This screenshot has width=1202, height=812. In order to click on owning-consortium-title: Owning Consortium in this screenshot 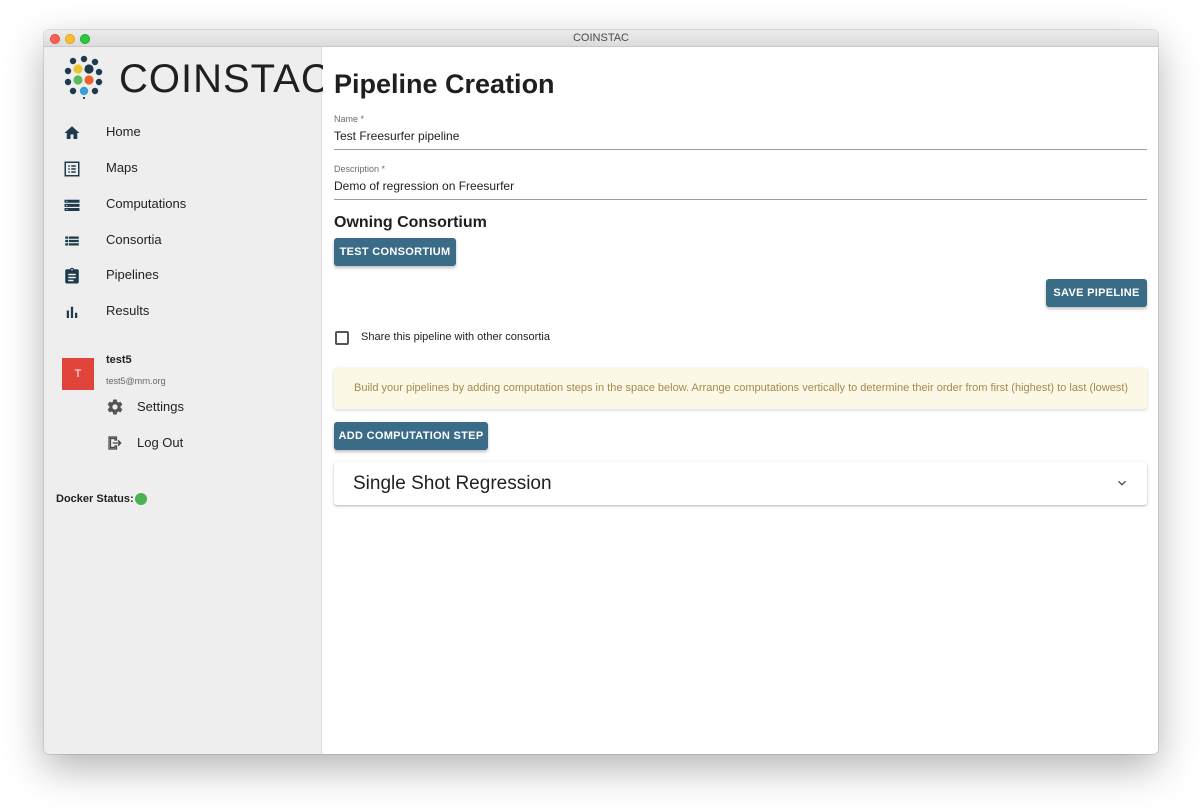, I will do `click(410, 222)`.